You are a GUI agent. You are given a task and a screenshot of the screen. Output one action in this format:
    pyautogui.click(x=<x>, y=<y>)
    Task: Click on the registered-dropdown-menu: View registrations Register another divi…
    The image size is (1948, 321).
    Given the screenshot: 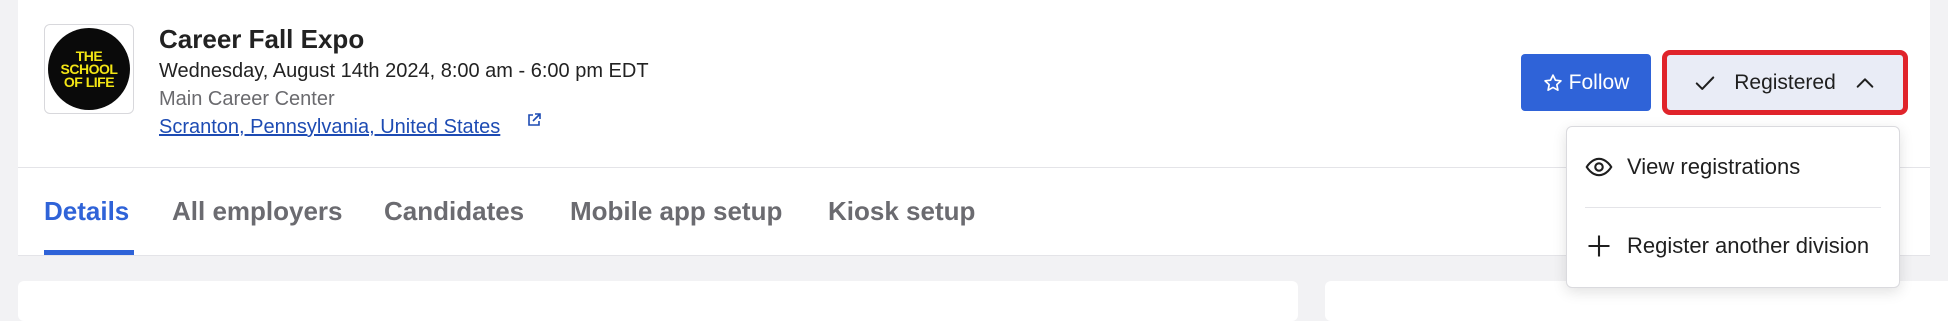 What is the action you would take?
    pyautogui.click(x=1733, y=207)
    